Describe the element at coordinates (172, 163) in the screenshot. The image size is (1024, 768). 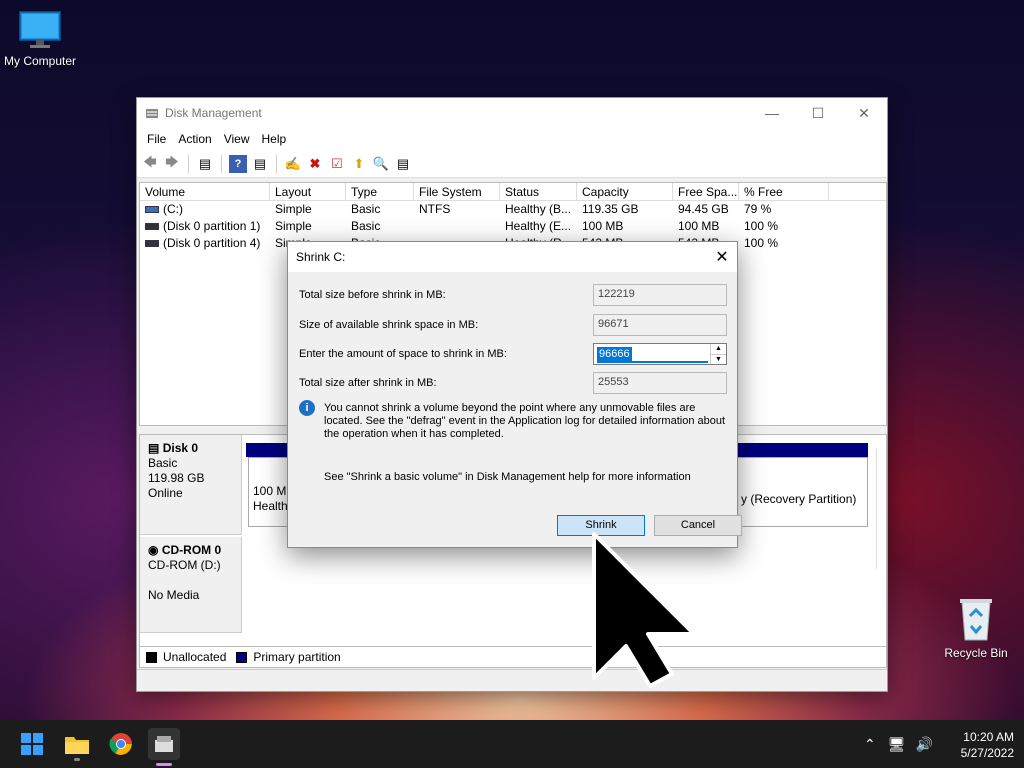
I see `forward-arrow-icon: 🡆` at that location.